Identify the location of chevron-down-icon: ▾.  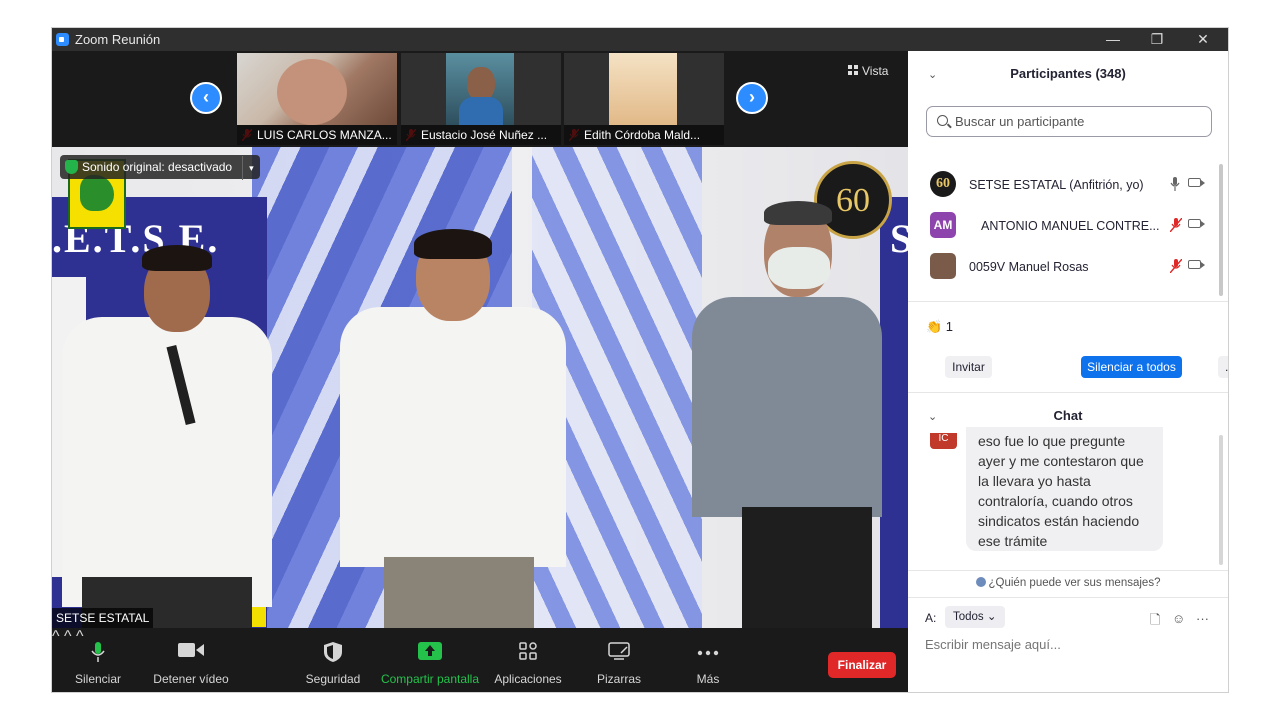
(248, 168).